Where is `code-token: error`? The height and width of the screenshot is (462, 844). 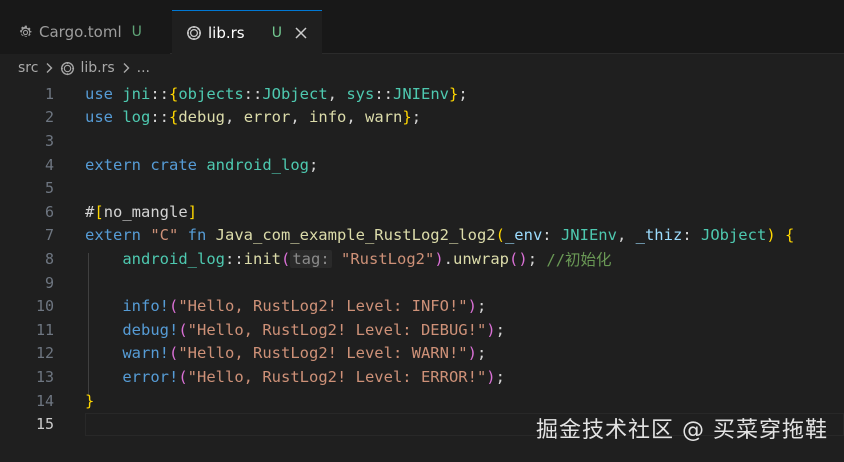 code-token: error is located at coordinates (267, 117).